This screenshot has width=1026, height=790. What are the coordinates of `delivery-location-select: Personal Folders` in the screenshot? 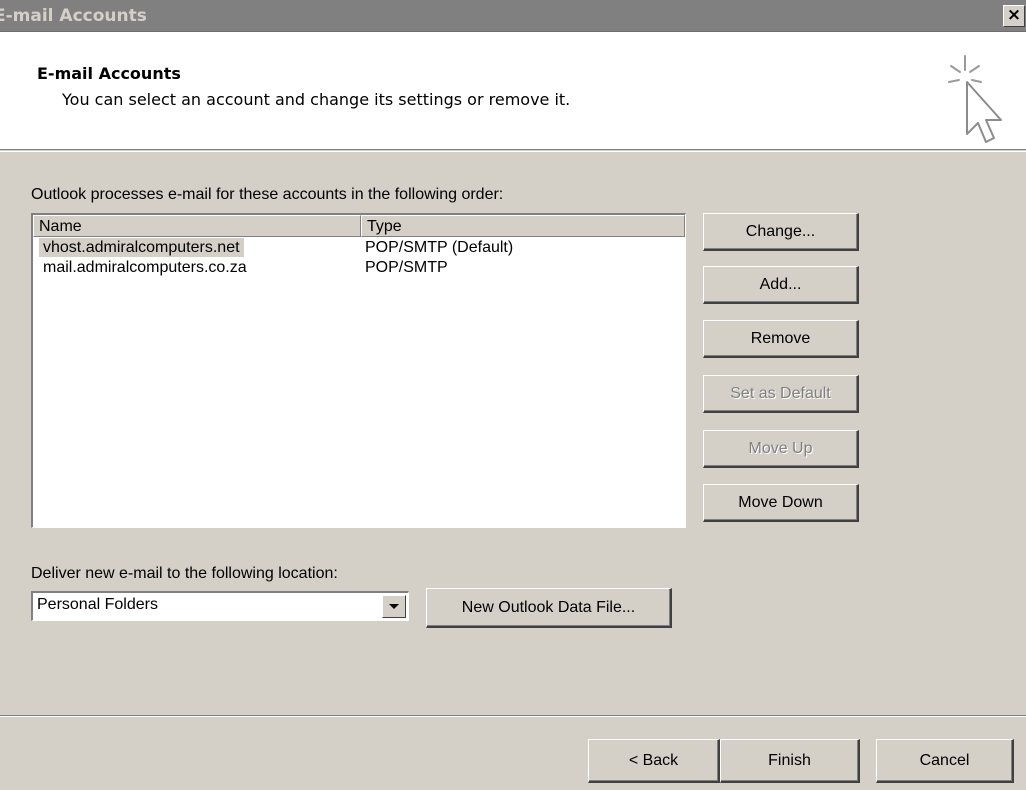 It's located at (220, 606).